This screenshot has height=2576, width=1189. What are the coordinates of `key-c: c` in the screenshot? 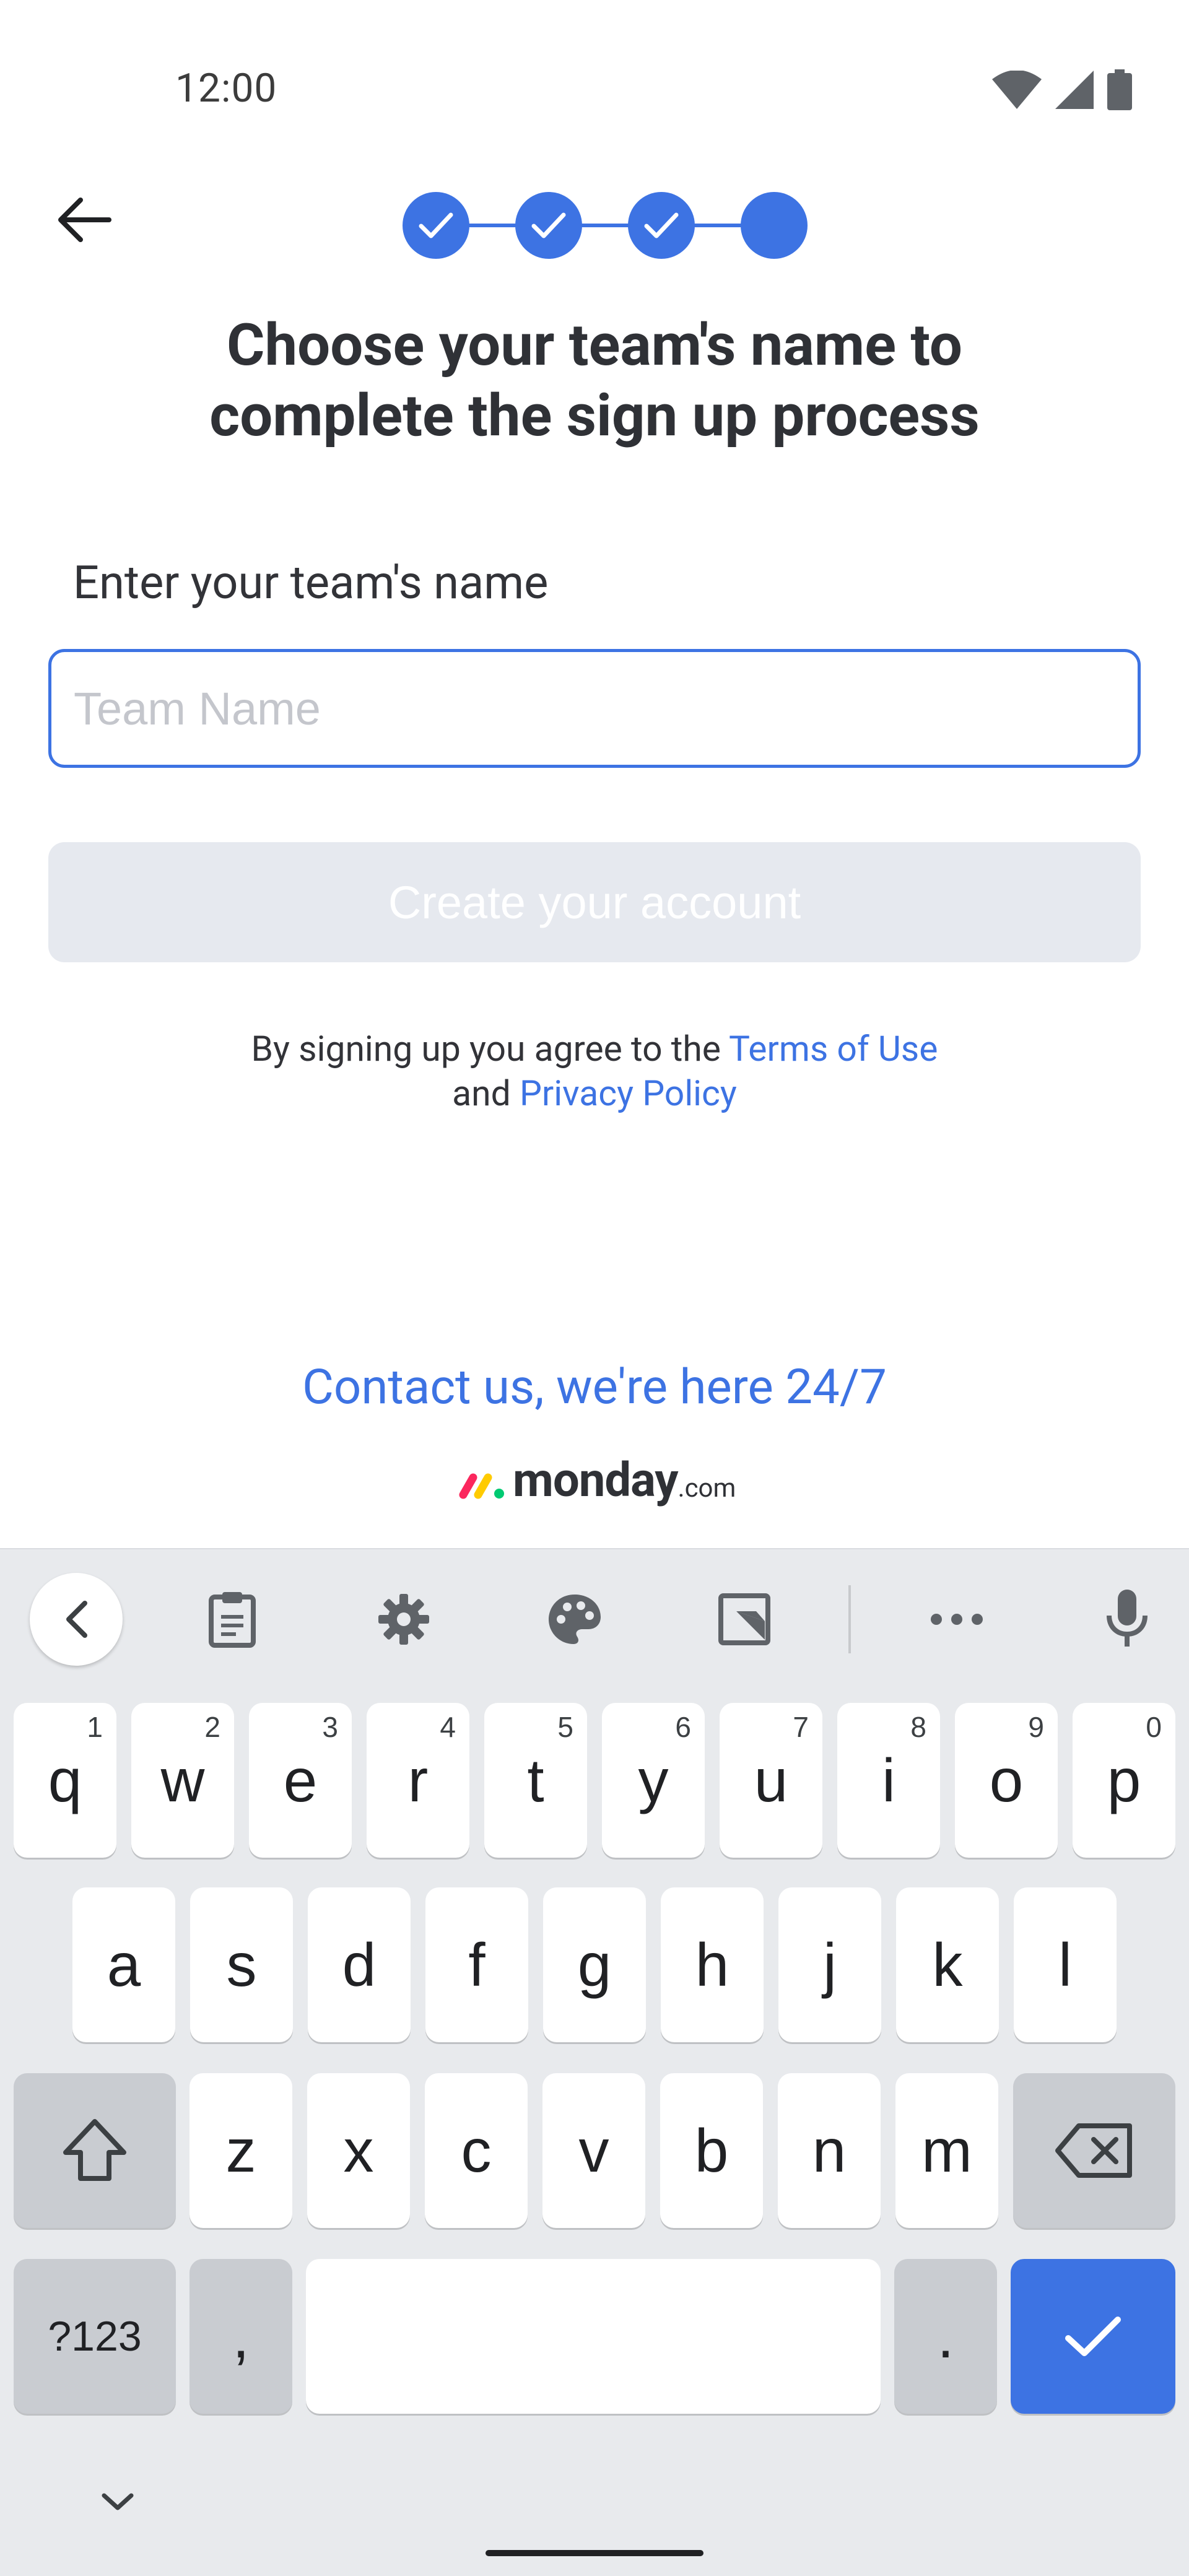 It's located at (476, 2150).